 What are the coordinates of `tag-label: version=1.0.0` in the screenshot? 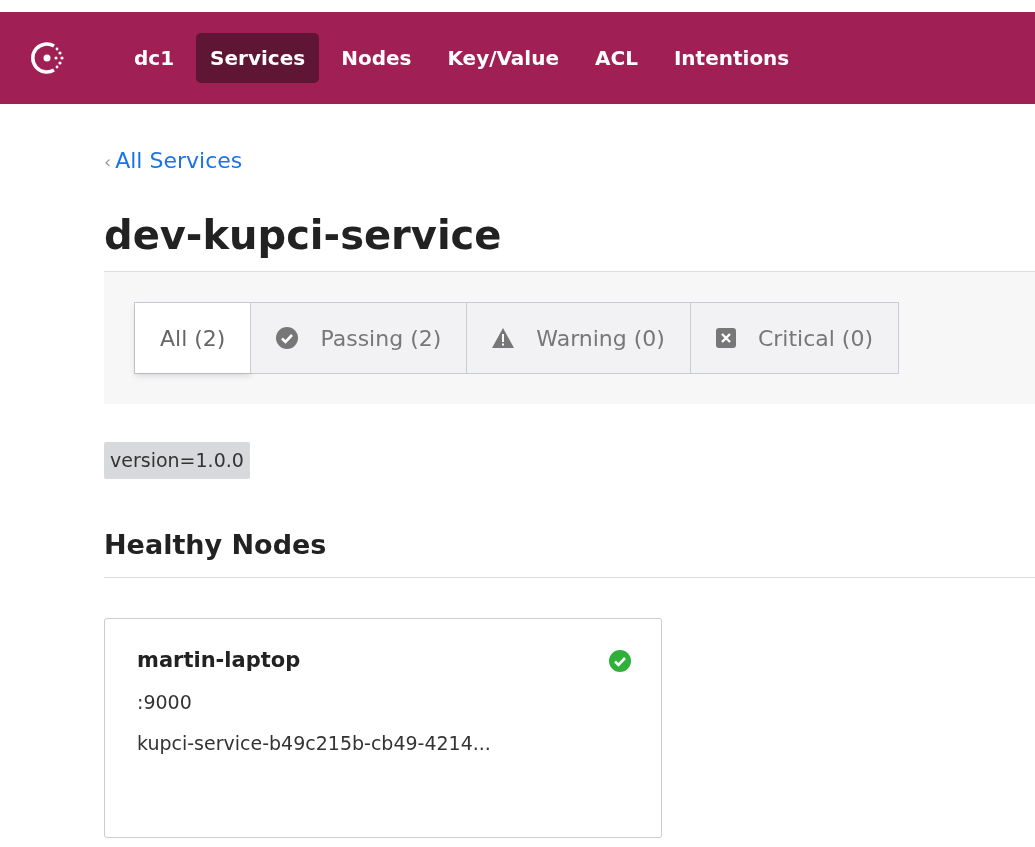 It's located at (177, 460).